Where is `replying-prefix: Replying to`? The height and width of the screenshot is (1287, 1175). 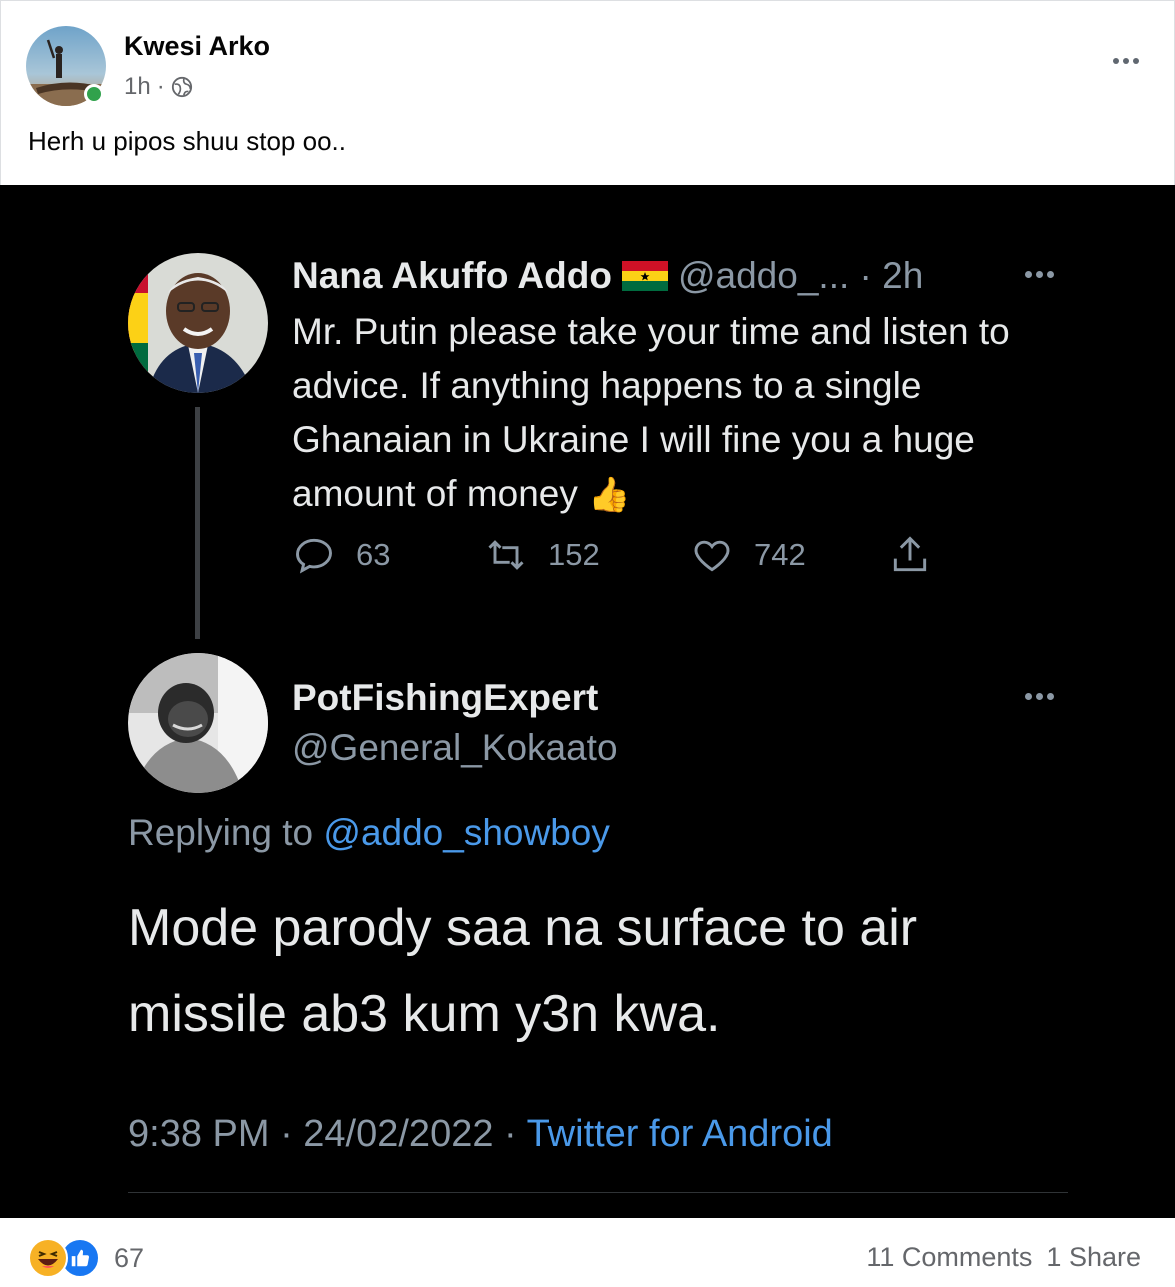
replying-prefix: Replying to is located at coordinates (221, 832).